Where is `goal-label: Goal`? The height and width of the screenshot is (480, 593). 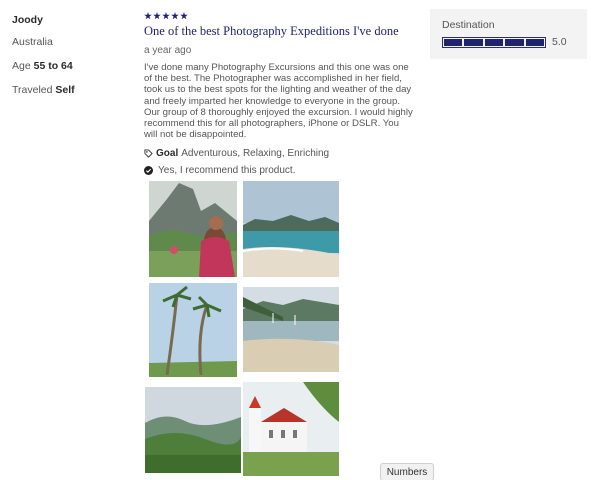
goal-label: Goal is located at coordinates (167, 154).